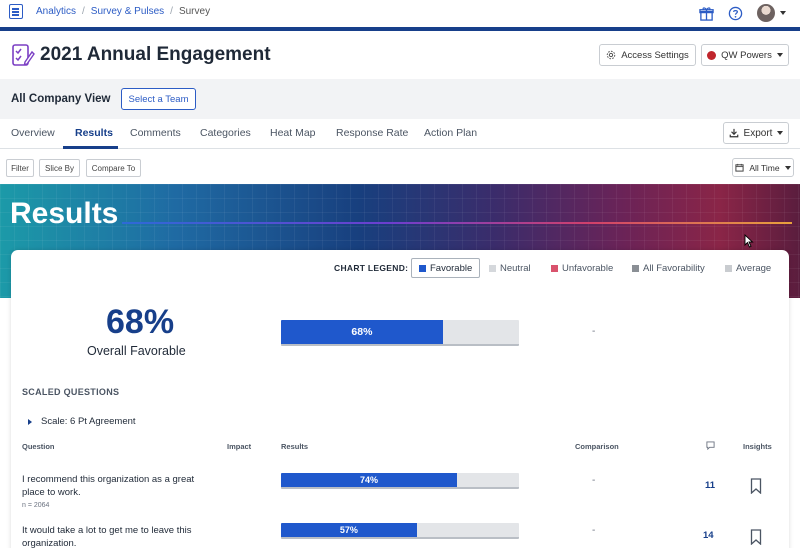 This screenshot has width=800, height=548. What do you see at coordinates (706, 13) in the screenshot?
I see `gift-icon` at bounding box center [706, 13].